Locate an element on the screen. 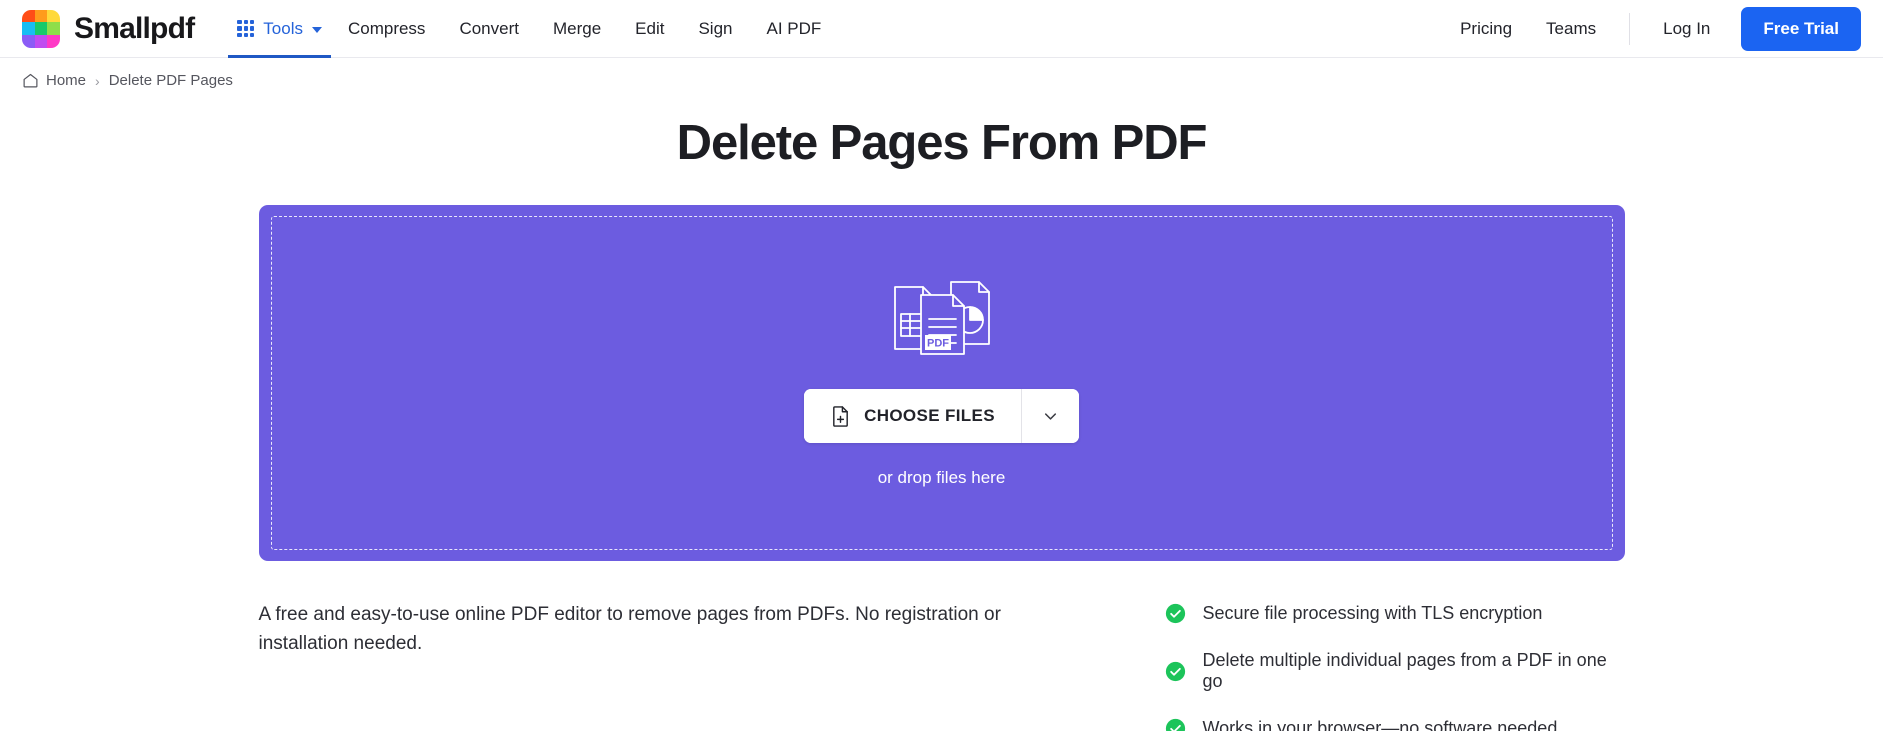 Image resolution: width=1883 pixels, height=731 pixels. feature-item: Works in your browser—no software needed is located at coordinates (1395, 724).